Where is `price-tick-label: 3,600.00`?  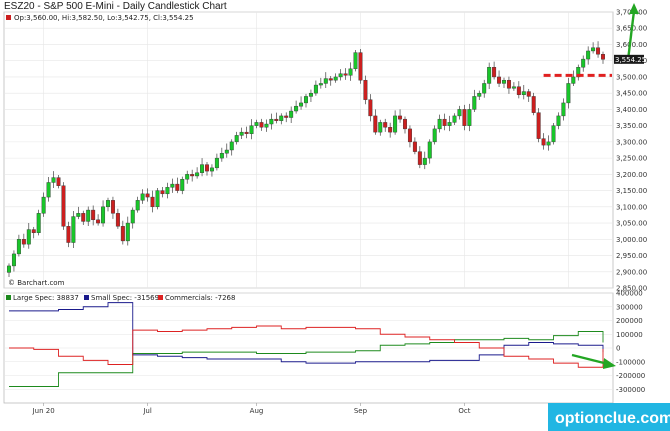
price-tick-label: 3,600.00 is located at coordinates (631, 45).